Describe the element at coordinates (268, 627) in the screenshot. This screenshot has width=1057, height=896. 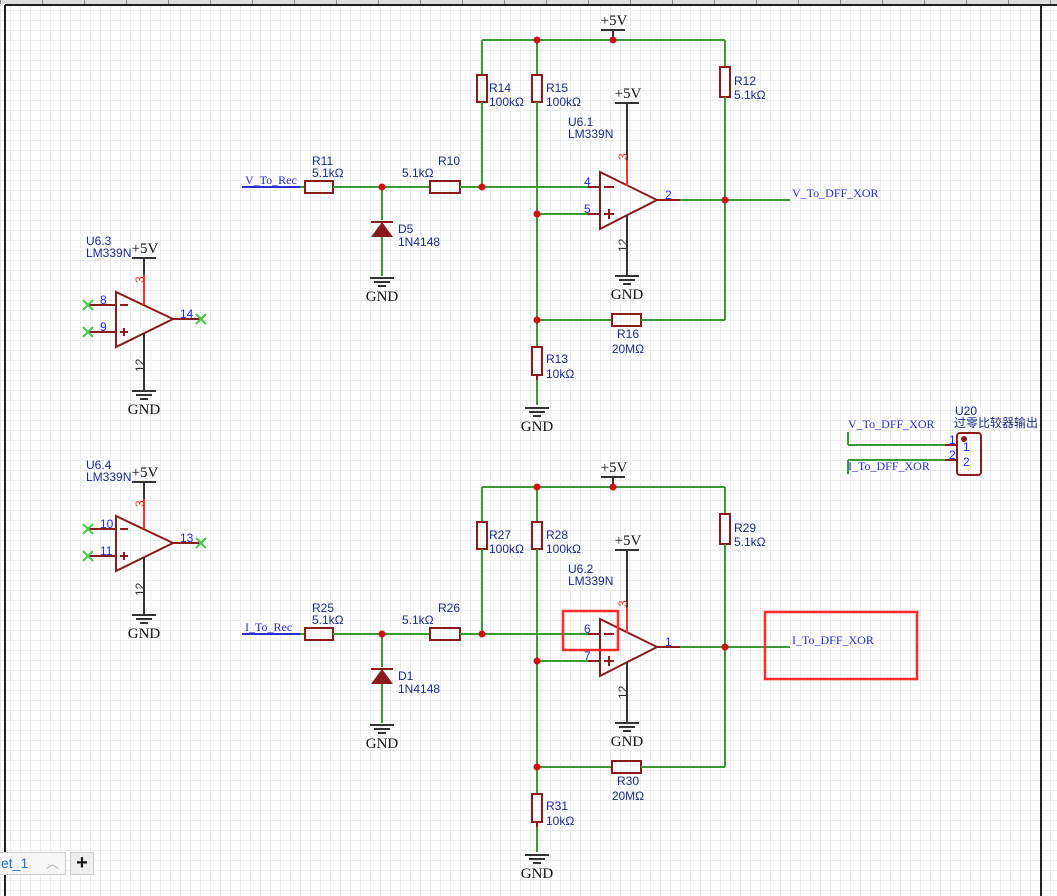
I see `net-label-input: I_To_Rec` at that location.